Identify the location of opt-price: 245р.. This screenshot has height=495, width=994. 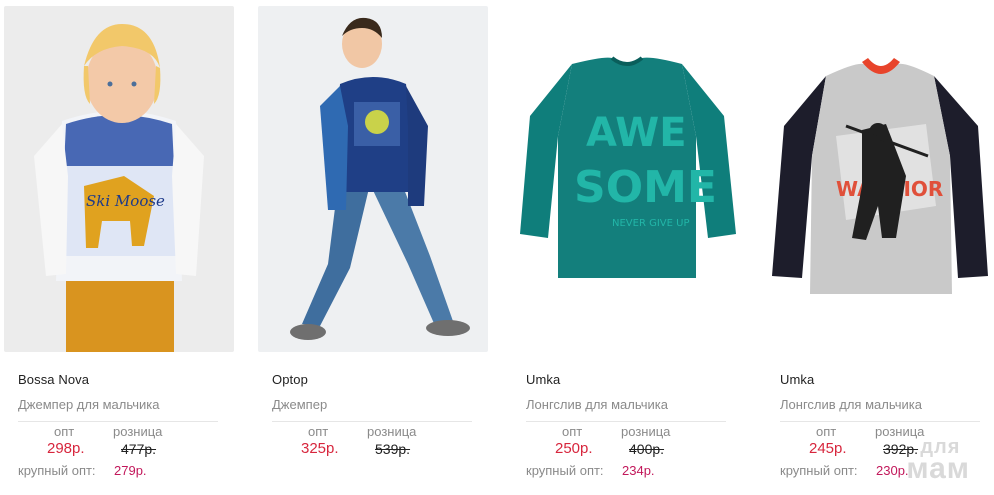
(828, 448).